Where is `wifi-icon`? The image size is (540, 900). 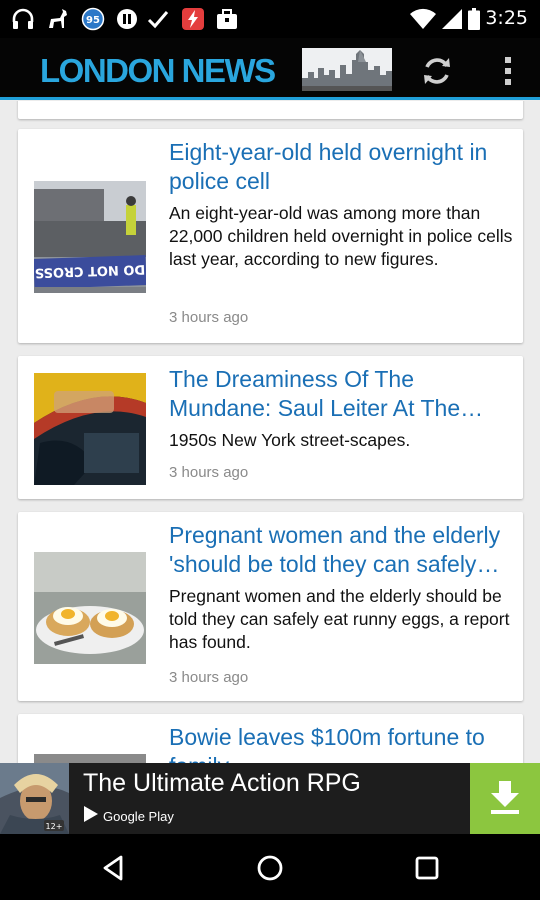
wifi-icon is located at coordinates (423, 19).